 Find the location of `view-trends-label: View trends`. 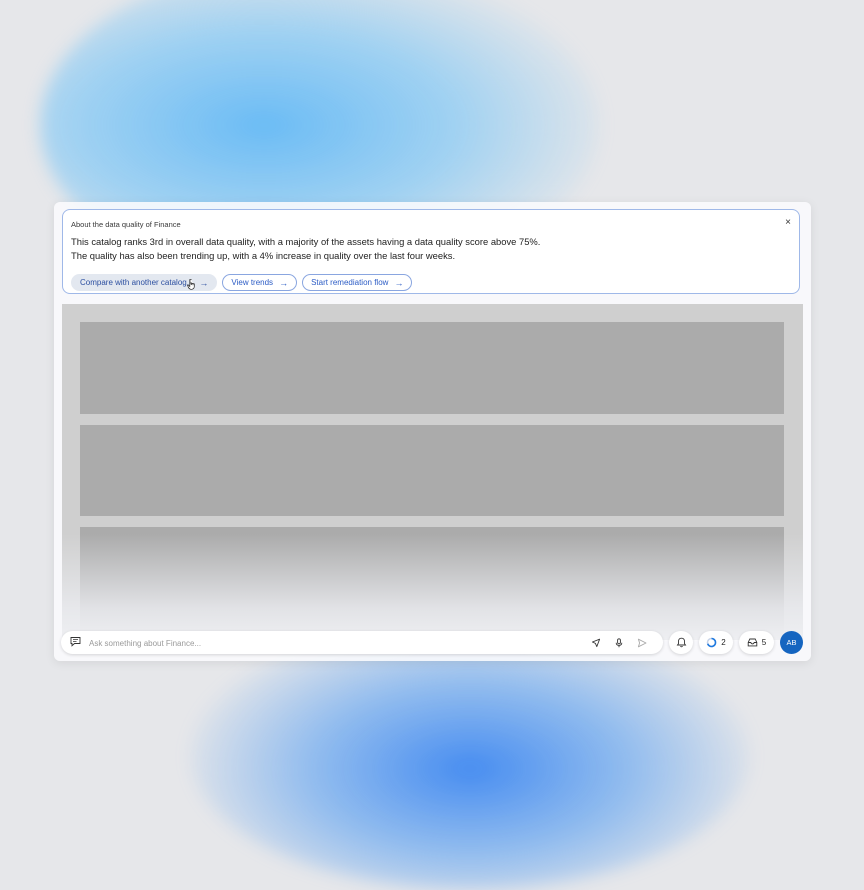

view-trends-label: View trends is located at coordinates (252, 282).